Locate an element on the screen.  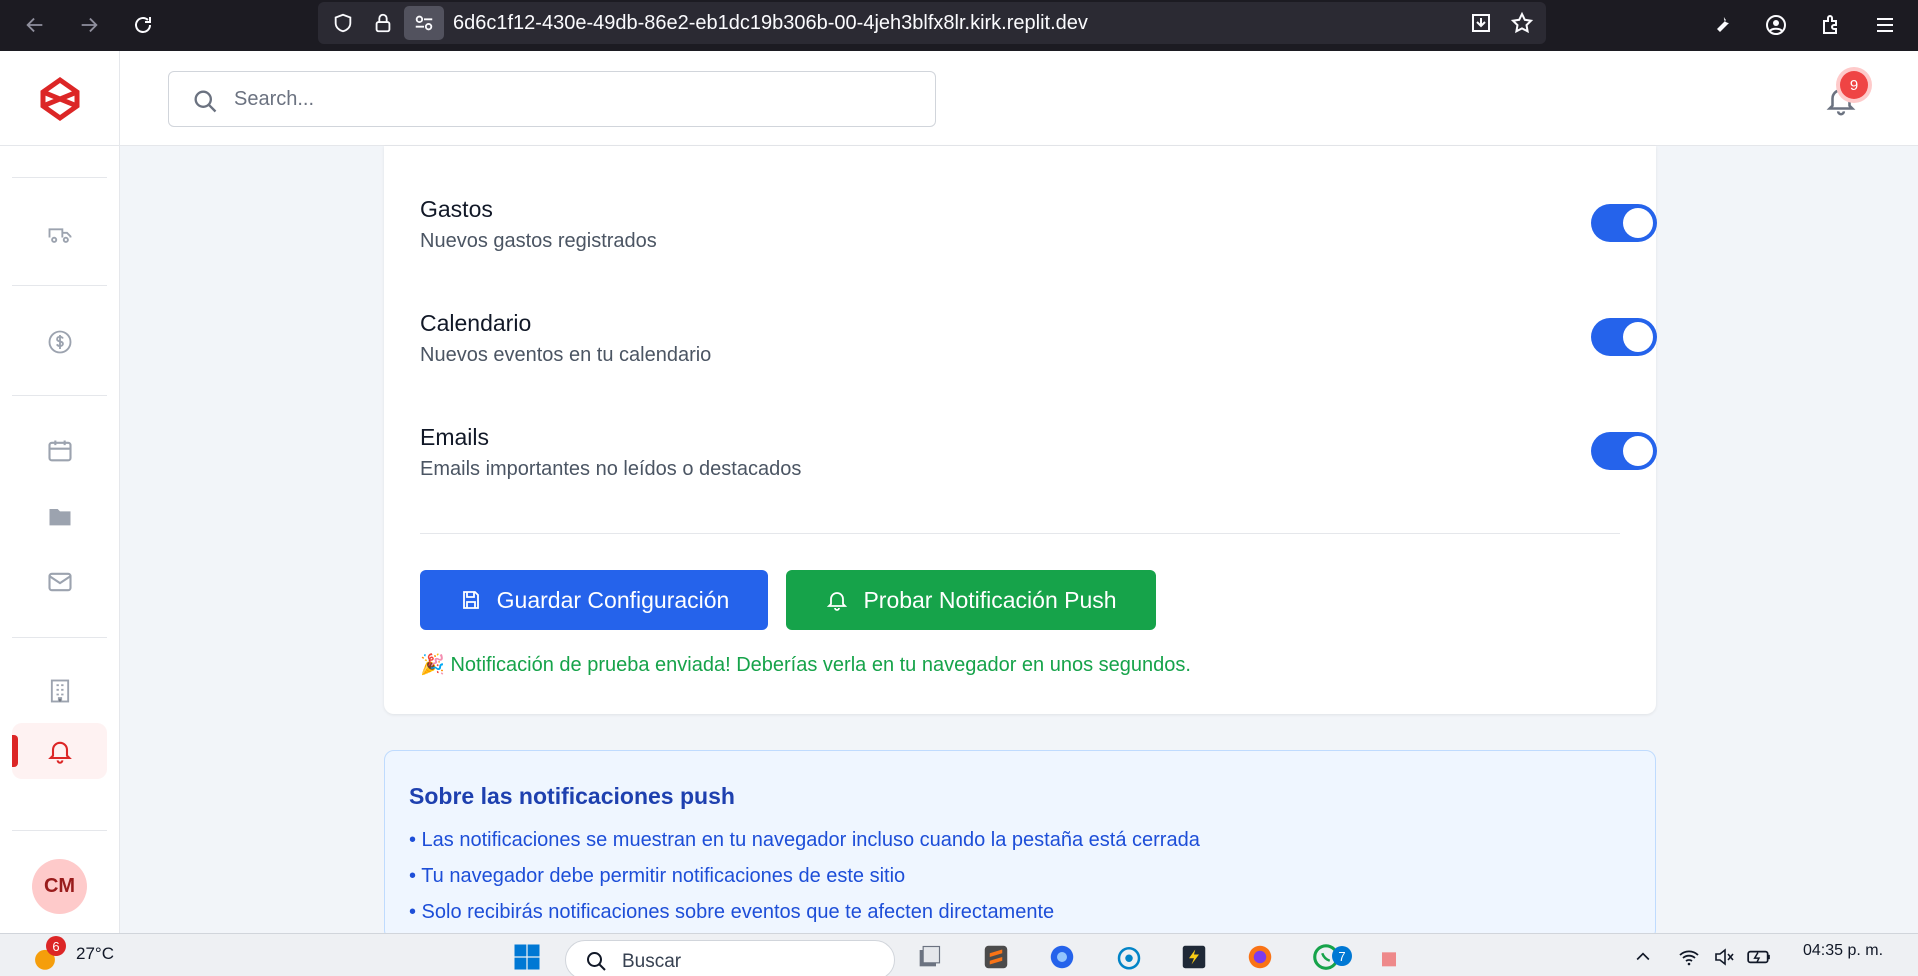
setting-title: Calendario is located at coordinates (476, 323).